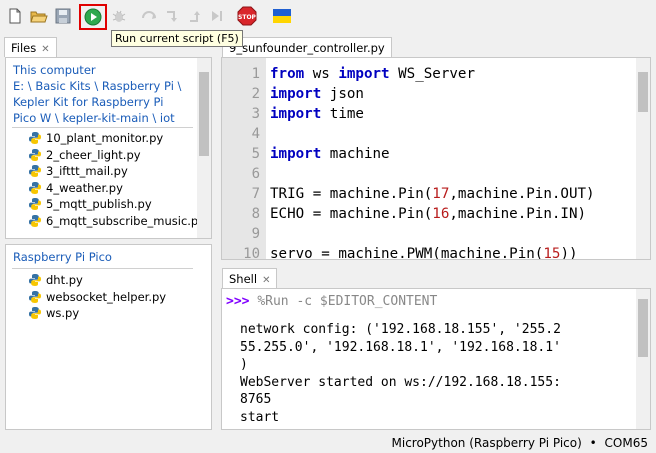  I want to click on tab-shell: Shell ✕, so click(250, 278).